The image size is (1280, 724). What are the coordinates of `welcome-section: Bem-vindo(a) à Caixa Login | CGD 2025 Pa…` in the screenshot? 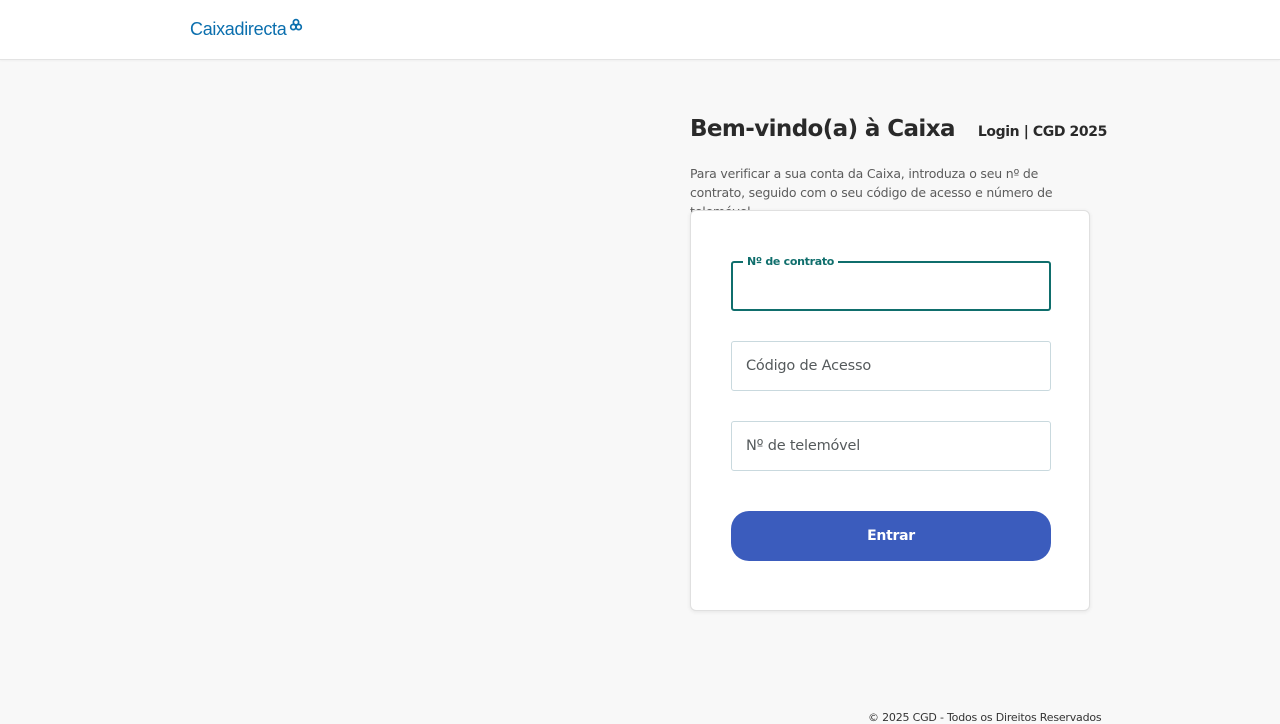 It's located at (898, 166).